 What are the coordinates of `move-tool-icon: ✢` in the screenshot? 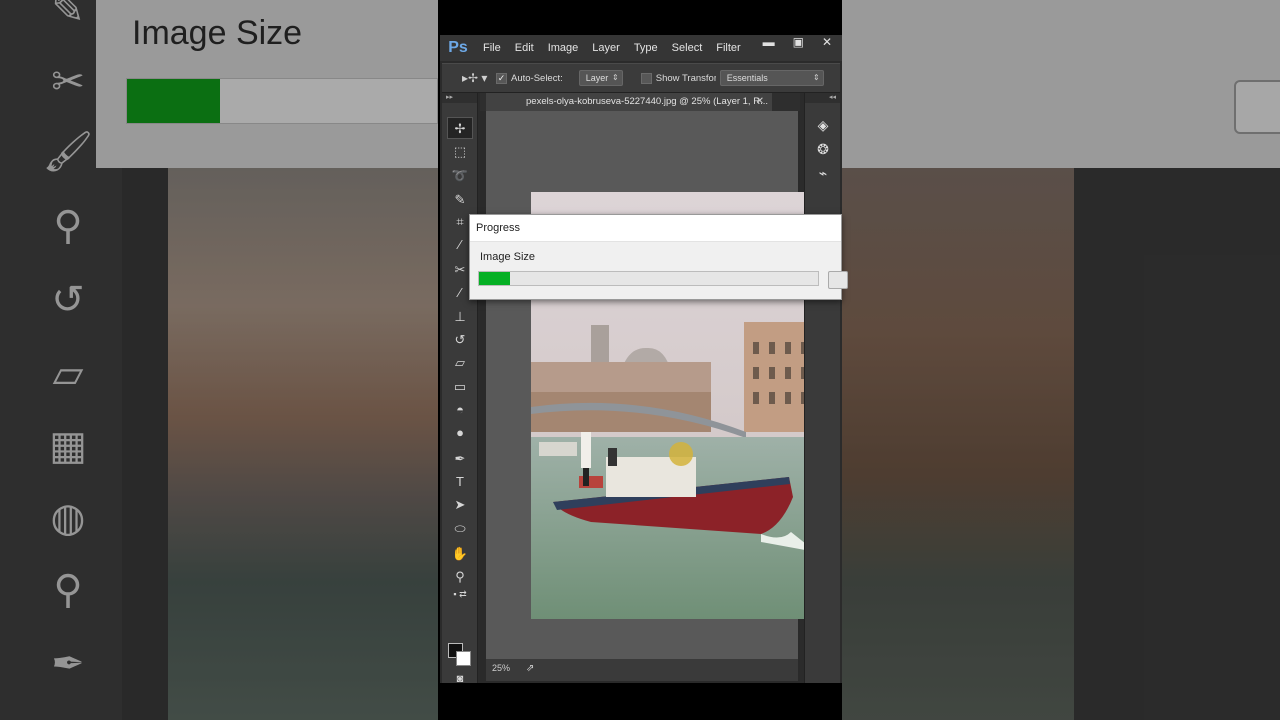 It's located at (460, 128).